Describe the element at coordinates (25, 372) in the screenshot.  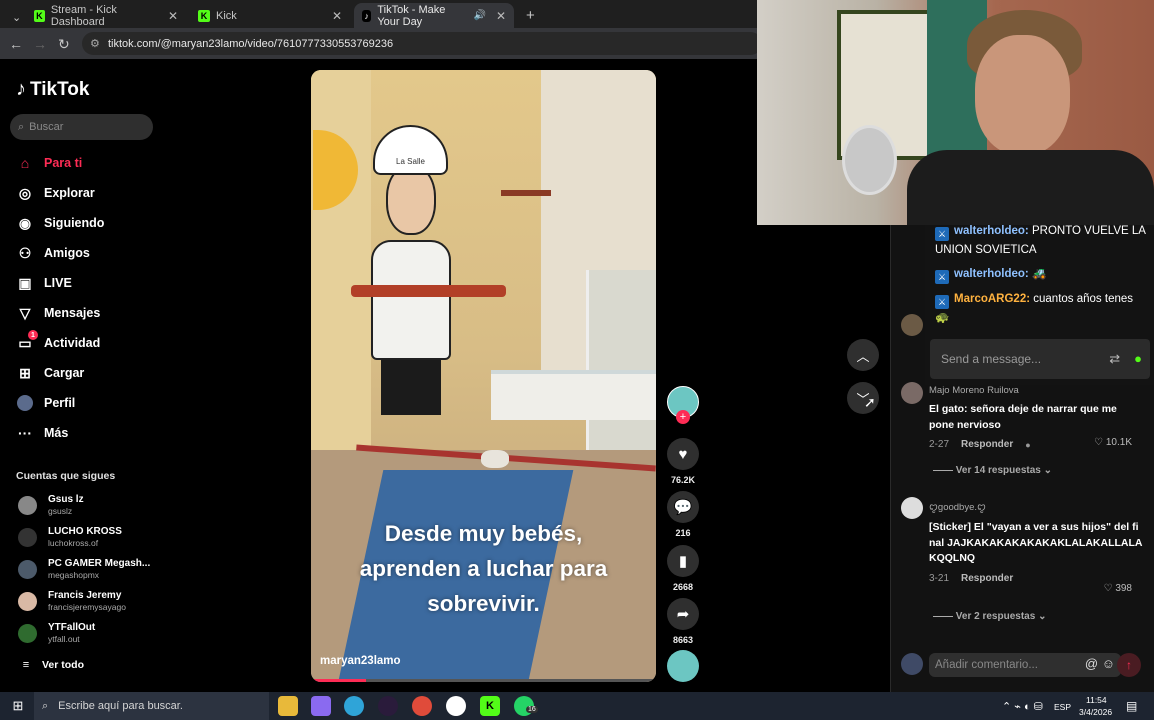
I see `upload-icon: ⊞` at that location.